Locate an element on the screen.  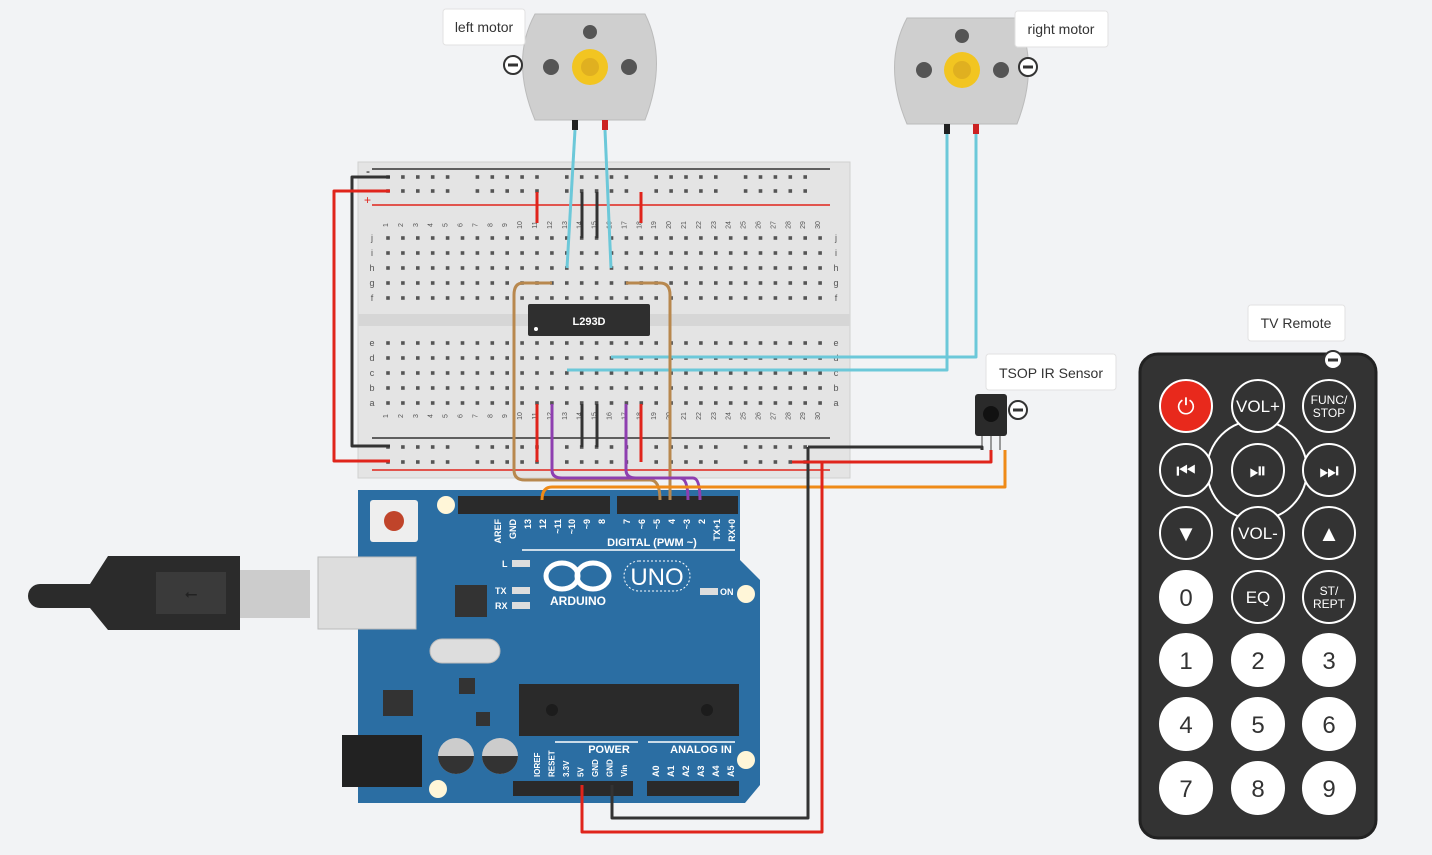
power-header is located at coordinates (573, 788).